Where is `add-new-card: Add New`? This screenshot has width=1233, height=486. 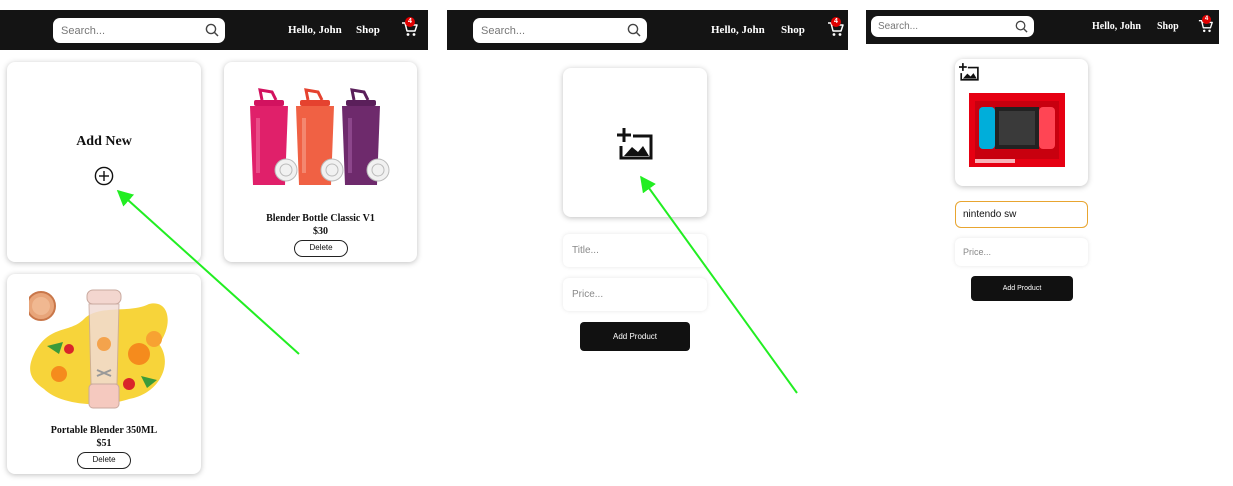
add-new-card: Add New is located at coordinates (104, 162).